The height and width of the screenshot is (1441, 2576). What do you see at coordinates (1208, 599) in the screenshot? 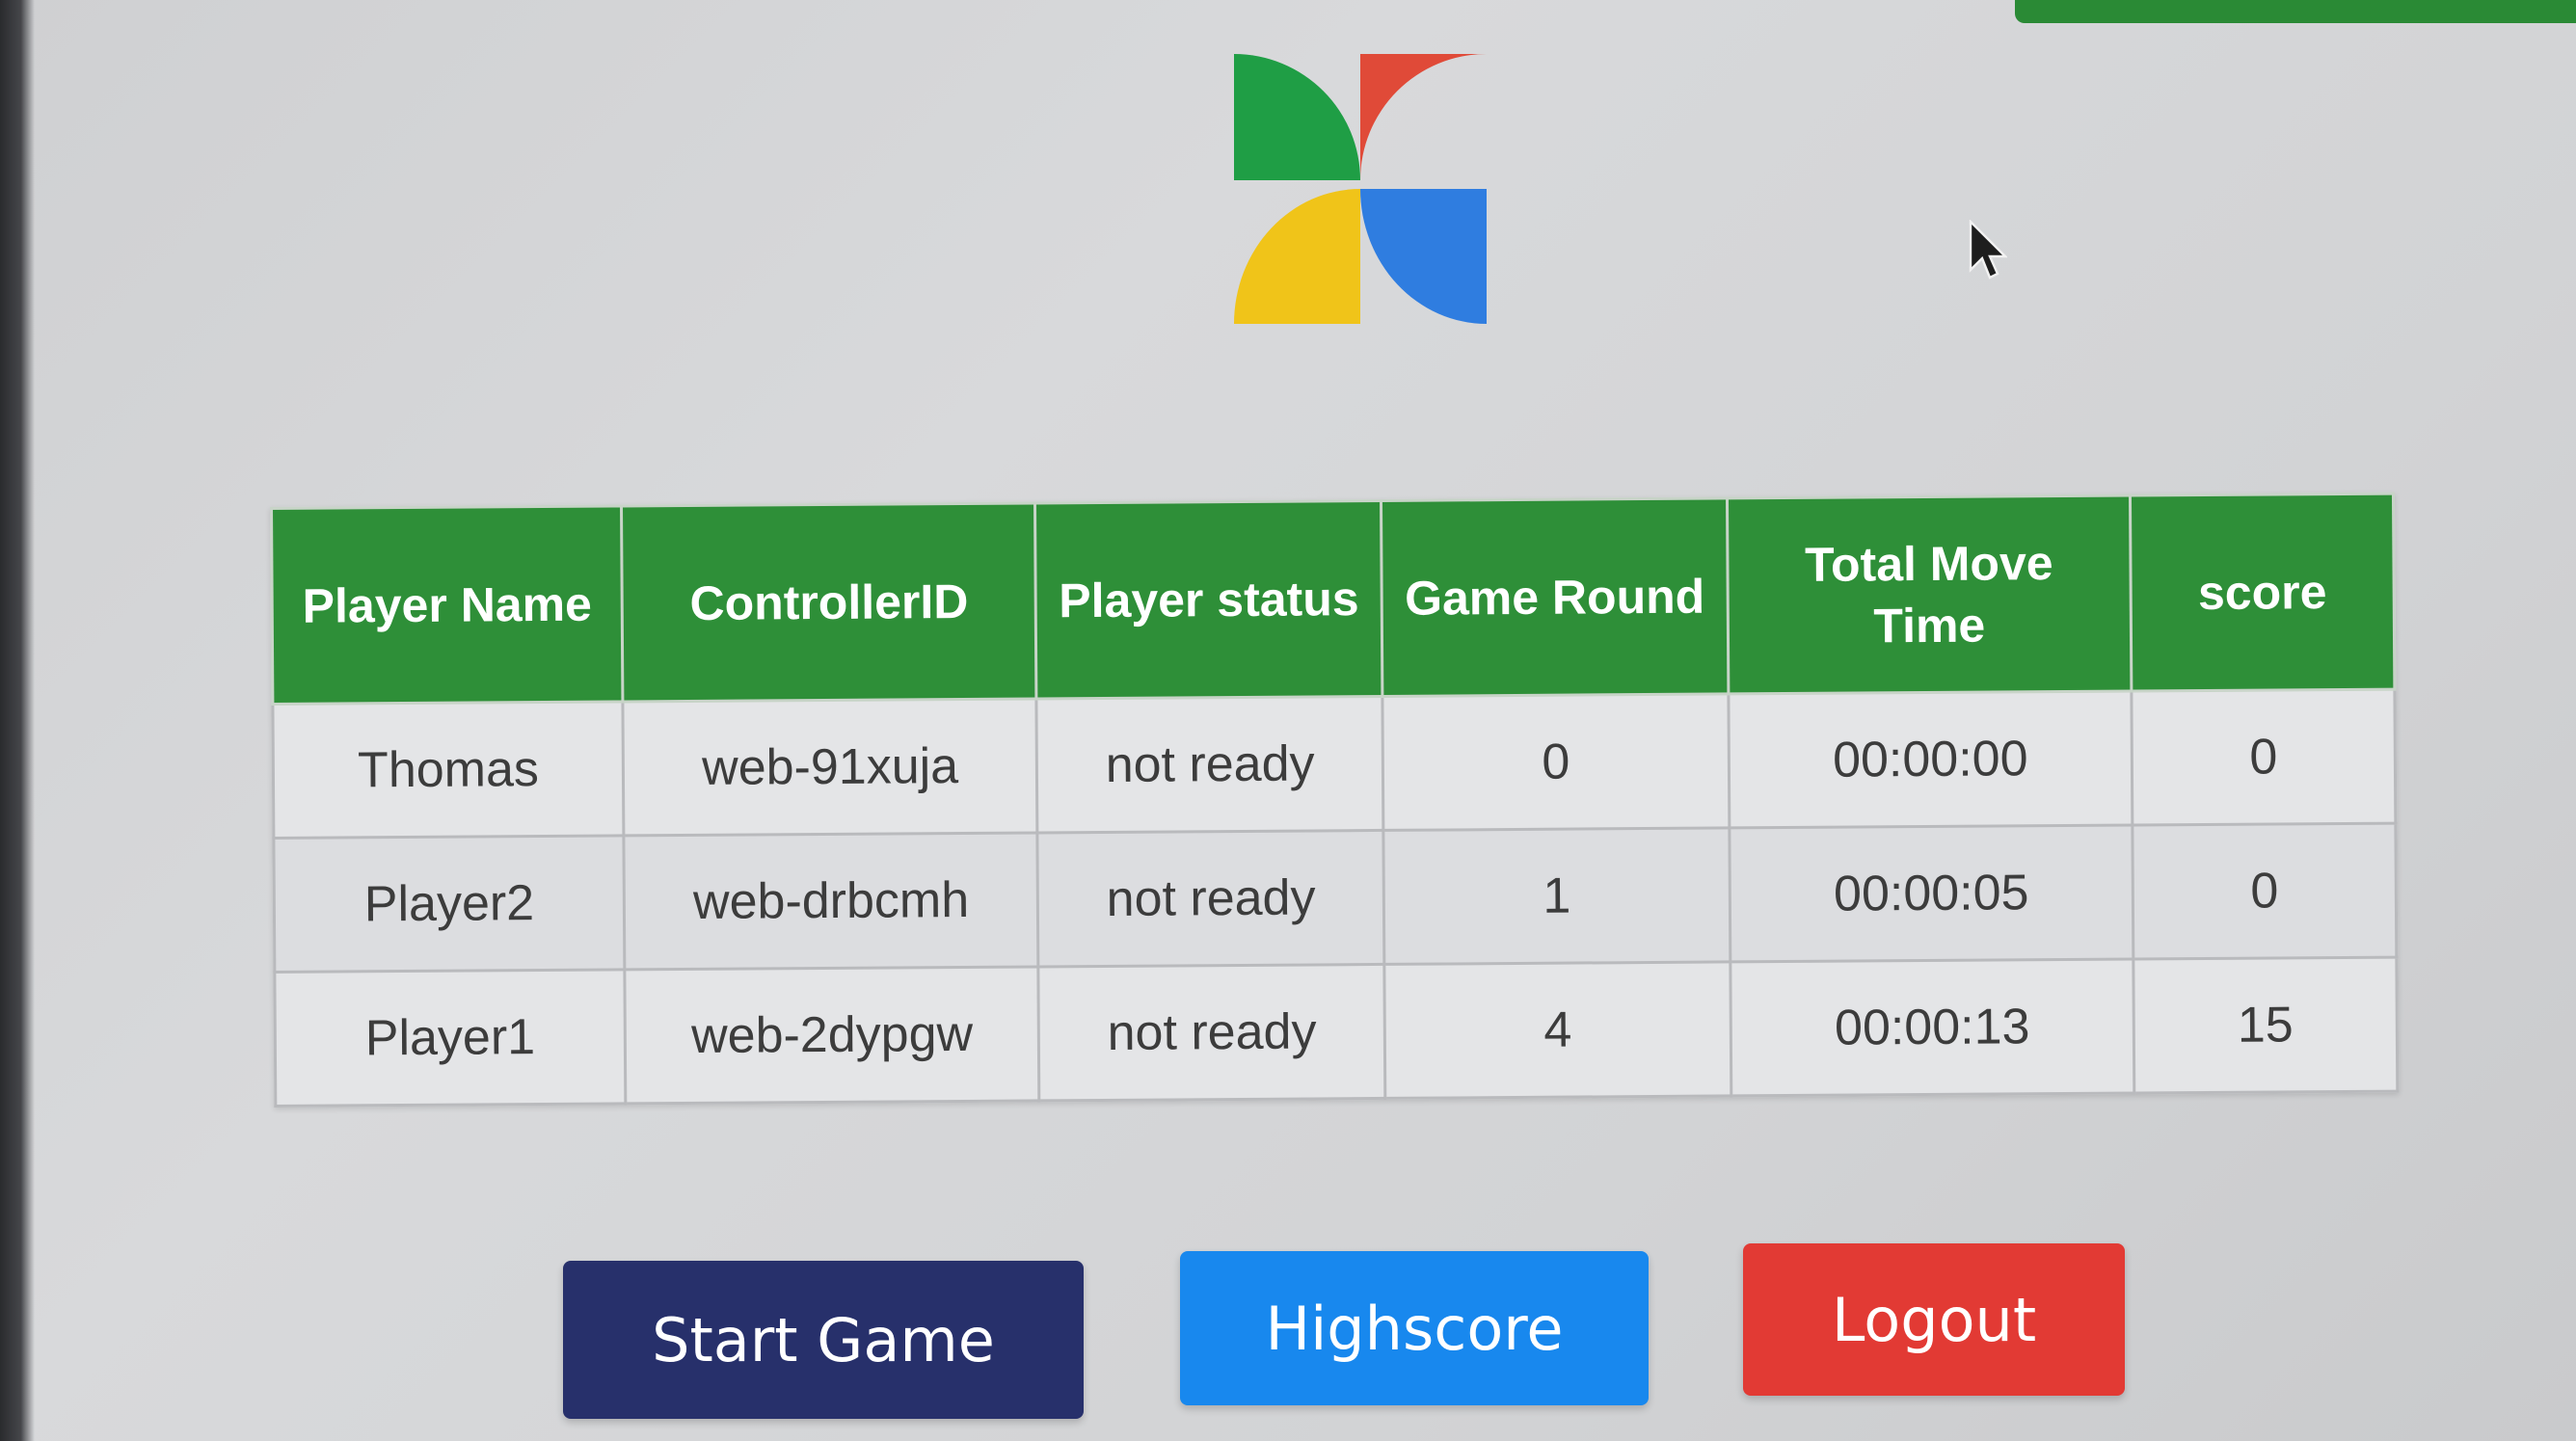
I see `header-player-status: Player status` at bounding box center [1208, 599].